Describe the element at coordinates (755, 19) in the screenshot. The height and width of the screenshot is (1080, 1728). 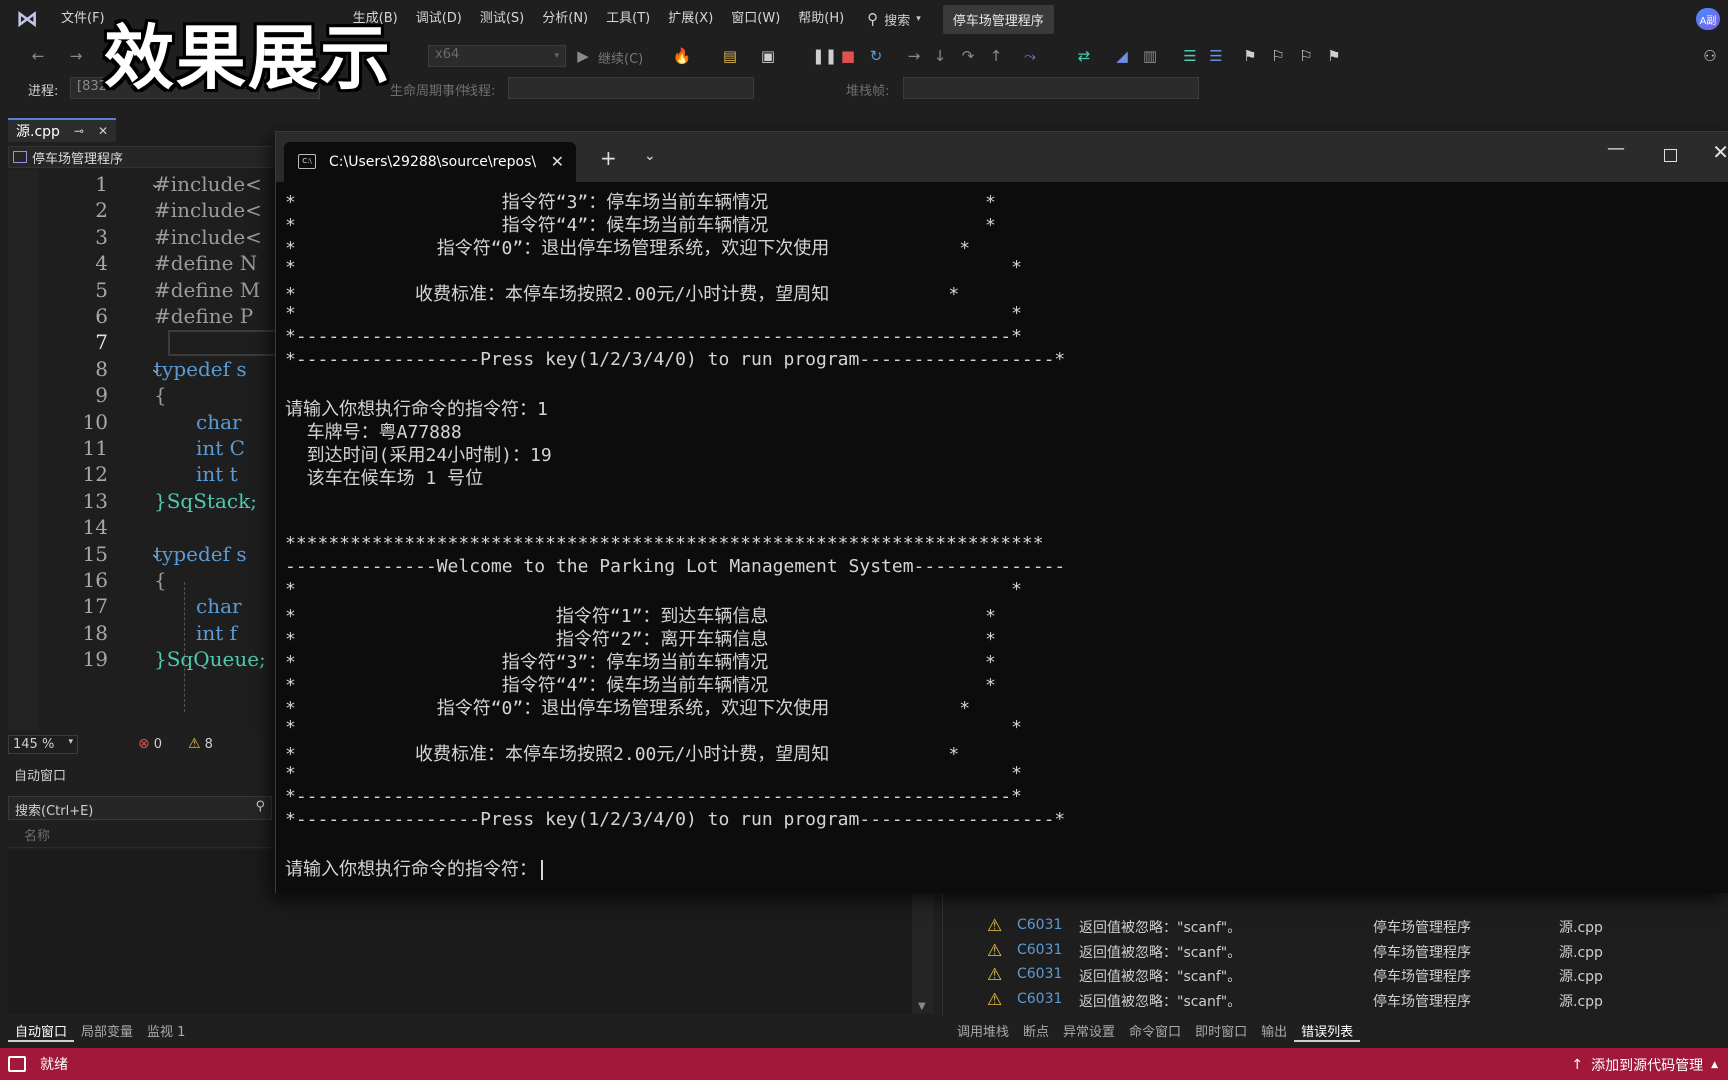
I see `menu-item: 窗口(W)` at that location.